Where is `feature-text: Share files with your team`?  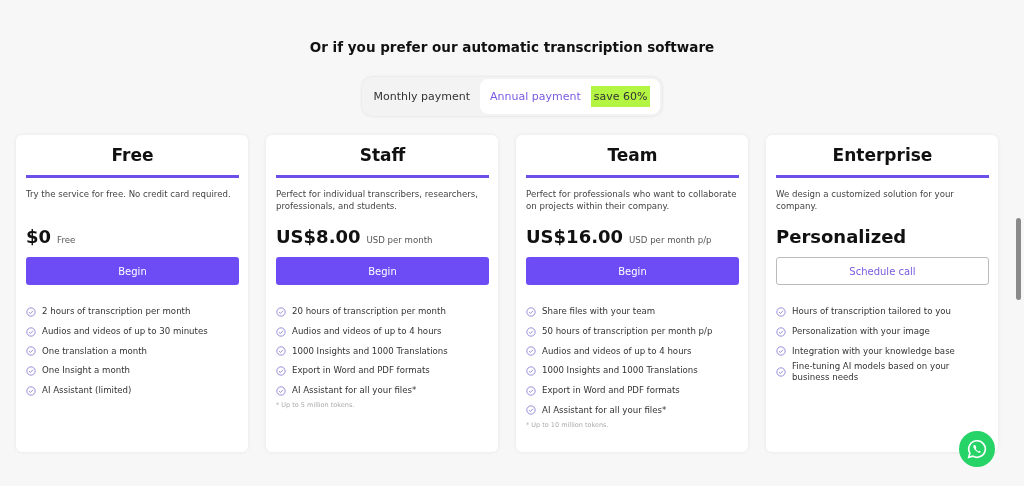 feature-text: Share files with your team is located at coordinates (599, 312).